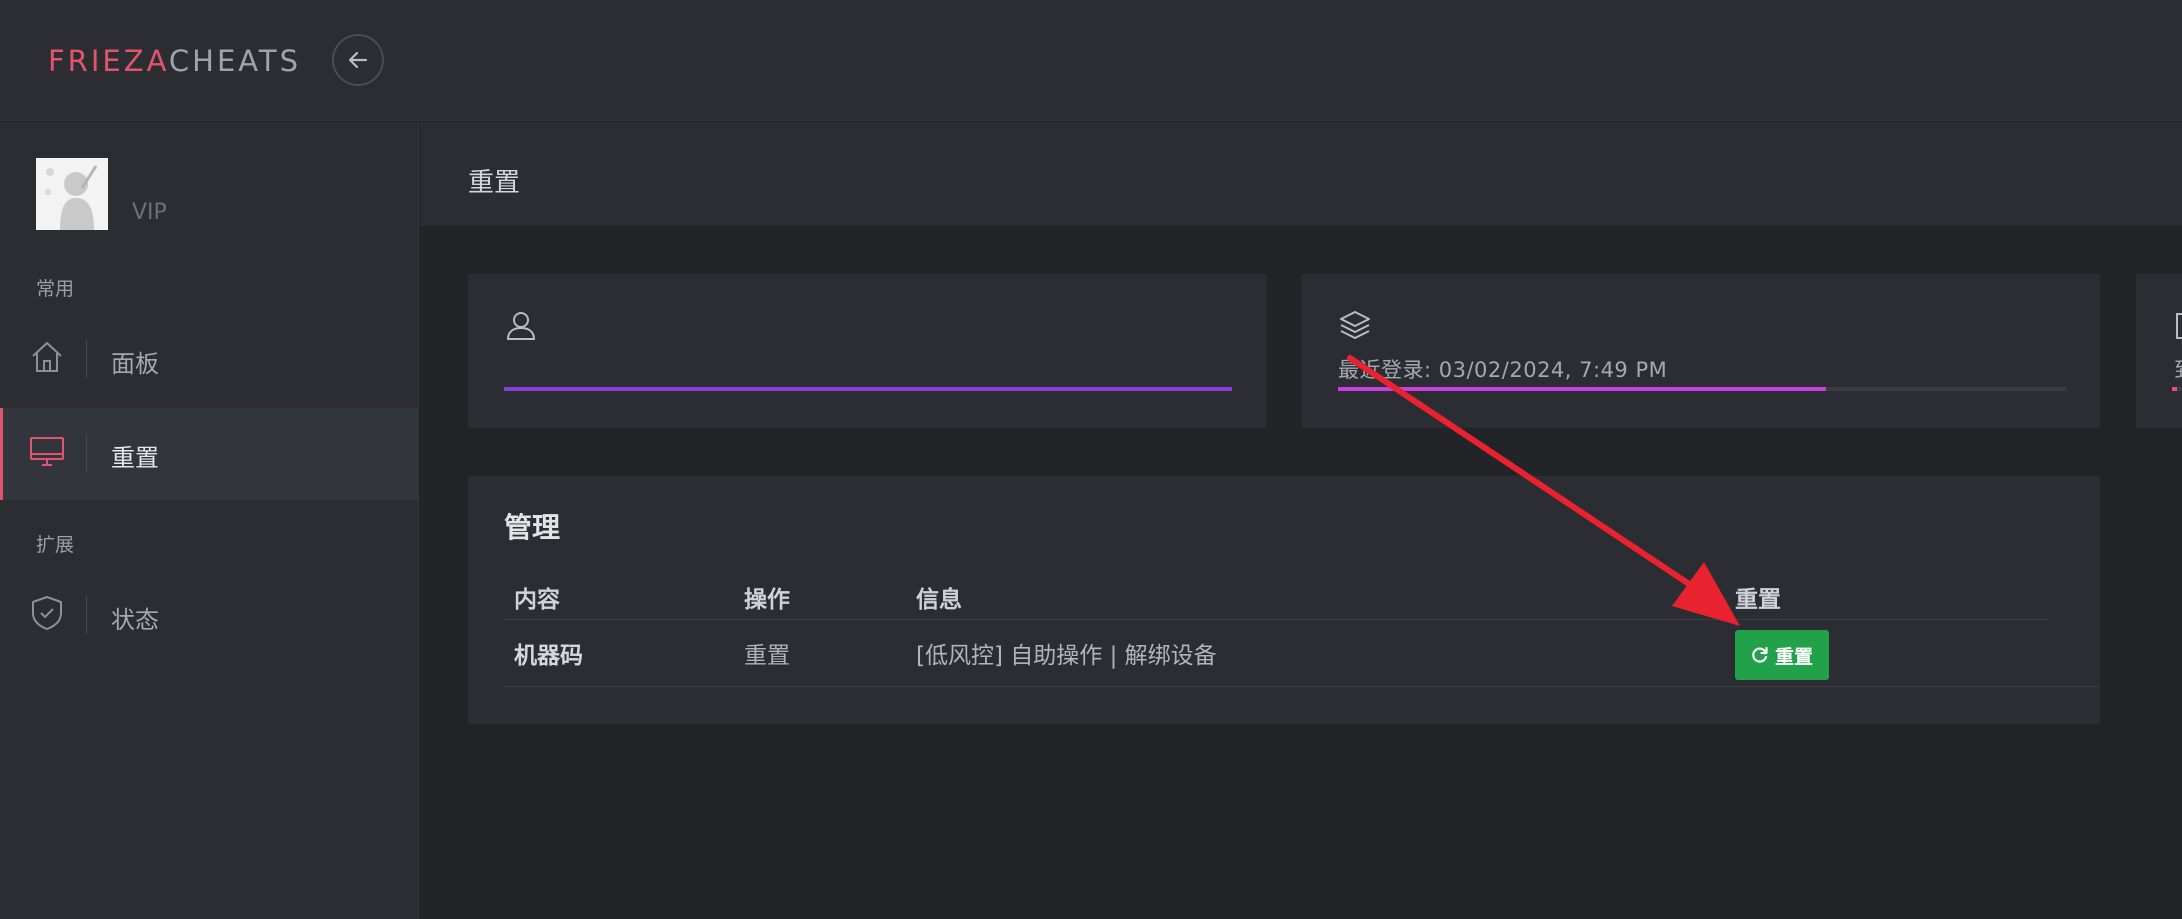 Image resolution: width=2182 pixels, height=919 pixels. Describe the element at coordinates (209, 616) in the screenshot. I see `sidebar-item-status: 状态` at that location.